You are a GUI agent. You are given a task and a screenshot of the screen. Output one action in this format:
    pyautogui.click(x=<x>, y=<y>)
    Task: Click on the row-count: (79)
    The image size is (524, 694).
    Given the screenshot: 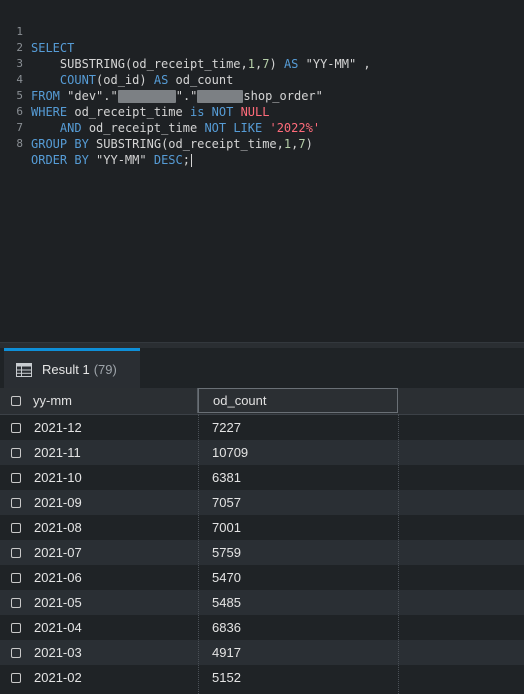 What is the action you would take?
    pyautogui.click(x=105, y=369)
    